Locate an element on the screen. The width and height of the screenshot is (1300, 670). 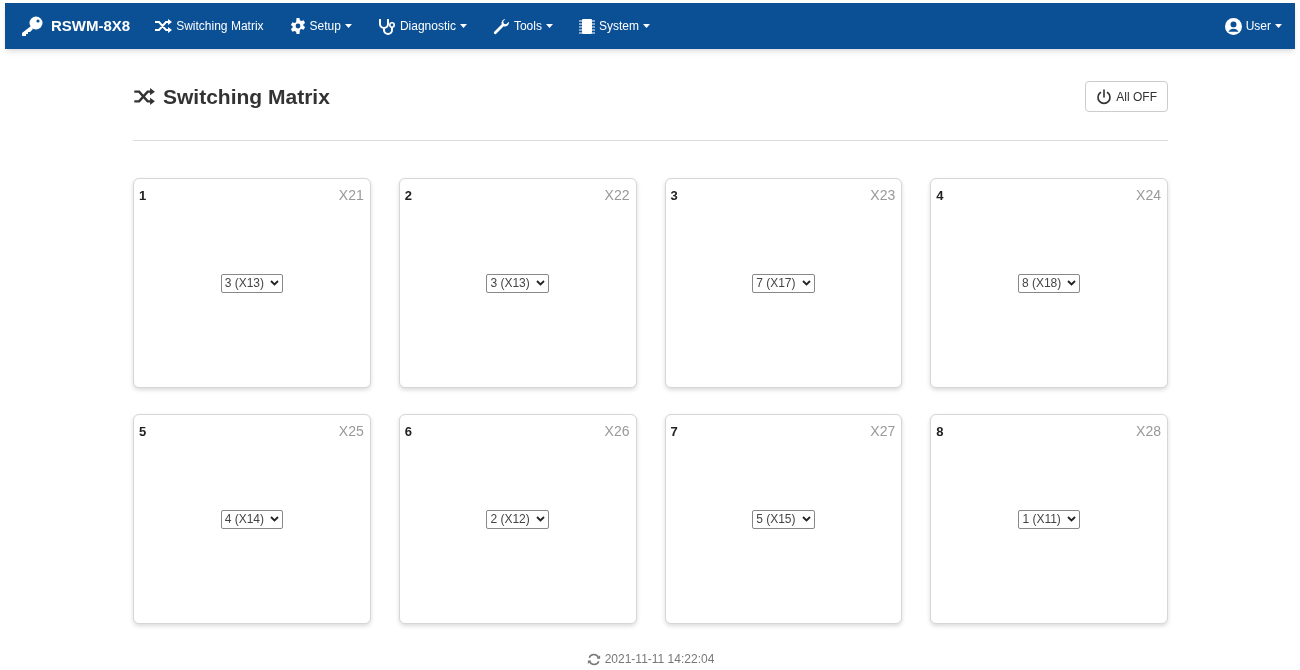
connector-label: X25 is located at coordinates (351, 431).